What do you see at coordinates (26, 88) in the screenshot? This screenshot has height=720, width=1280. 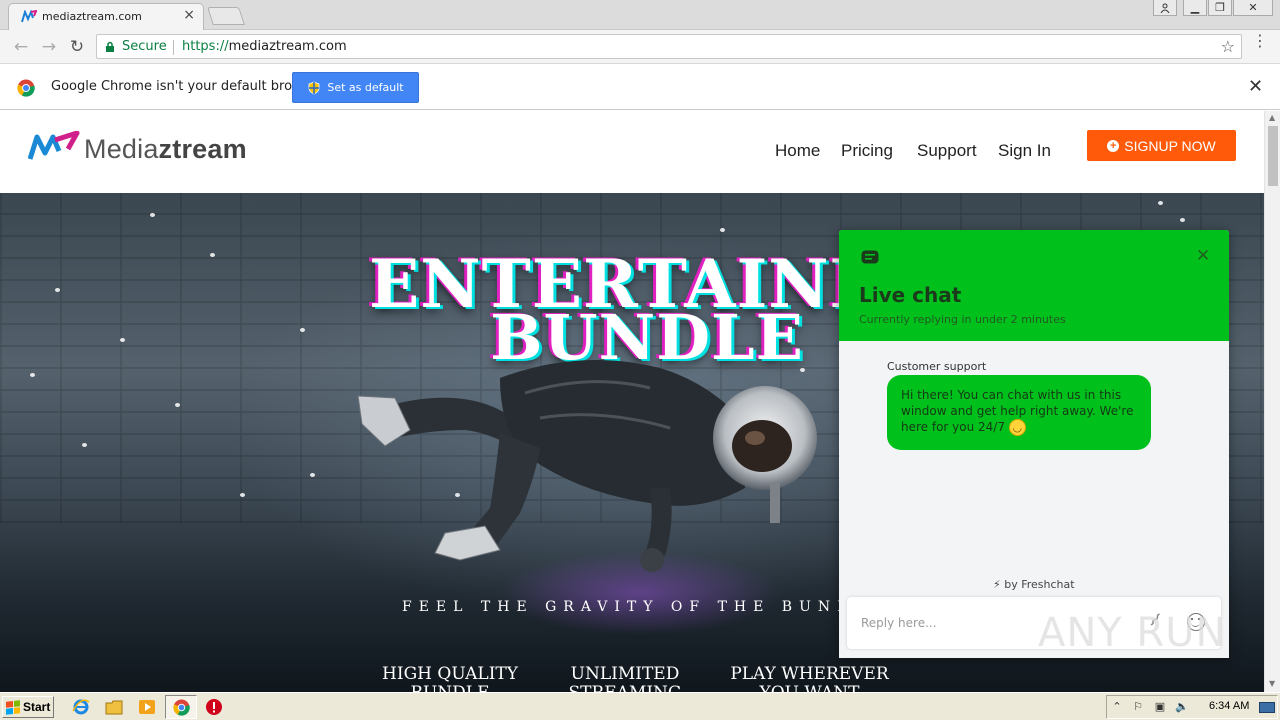 I see `chrome-icon` at bounding box center [26, 88].